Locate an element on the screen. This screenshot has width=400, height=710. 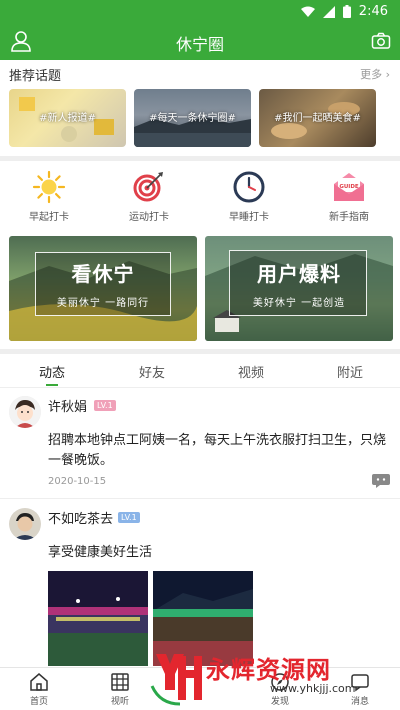
topics-more-link: 更多 › is located at coordinates (375, 74).